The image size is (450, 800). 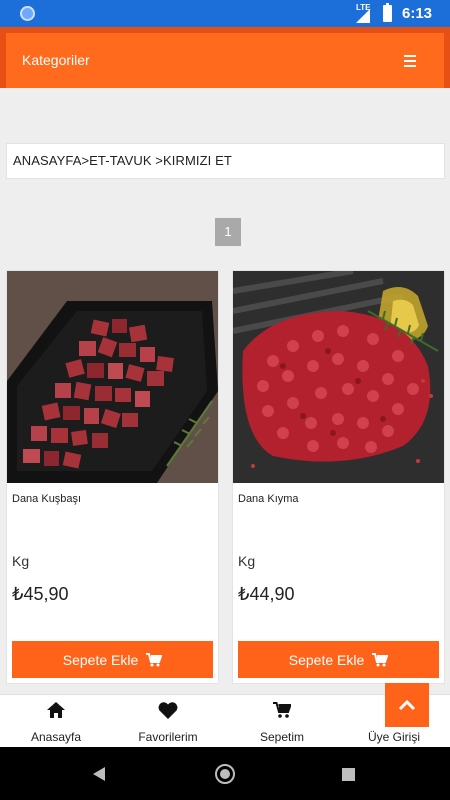 I want to click on breadcrumb: ANASAYFA>ET-TAVUK >KIRMIZI ET, so click(x=225, y=161).